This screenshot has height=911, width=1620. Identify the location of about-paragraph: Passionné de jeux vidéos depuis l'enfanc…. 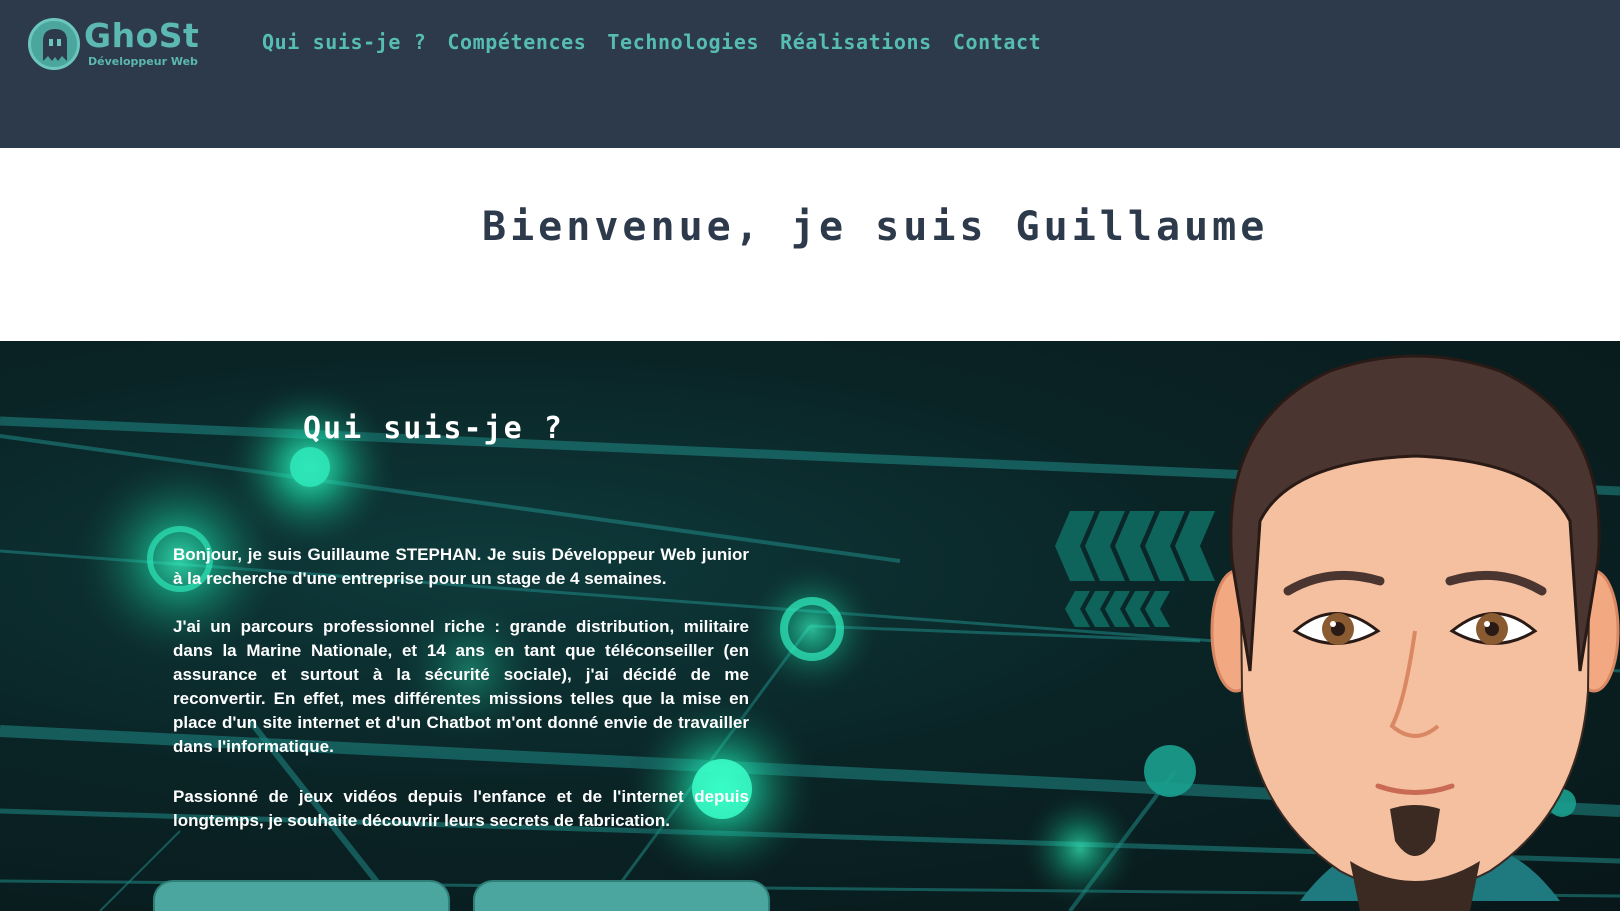
(461, 808).